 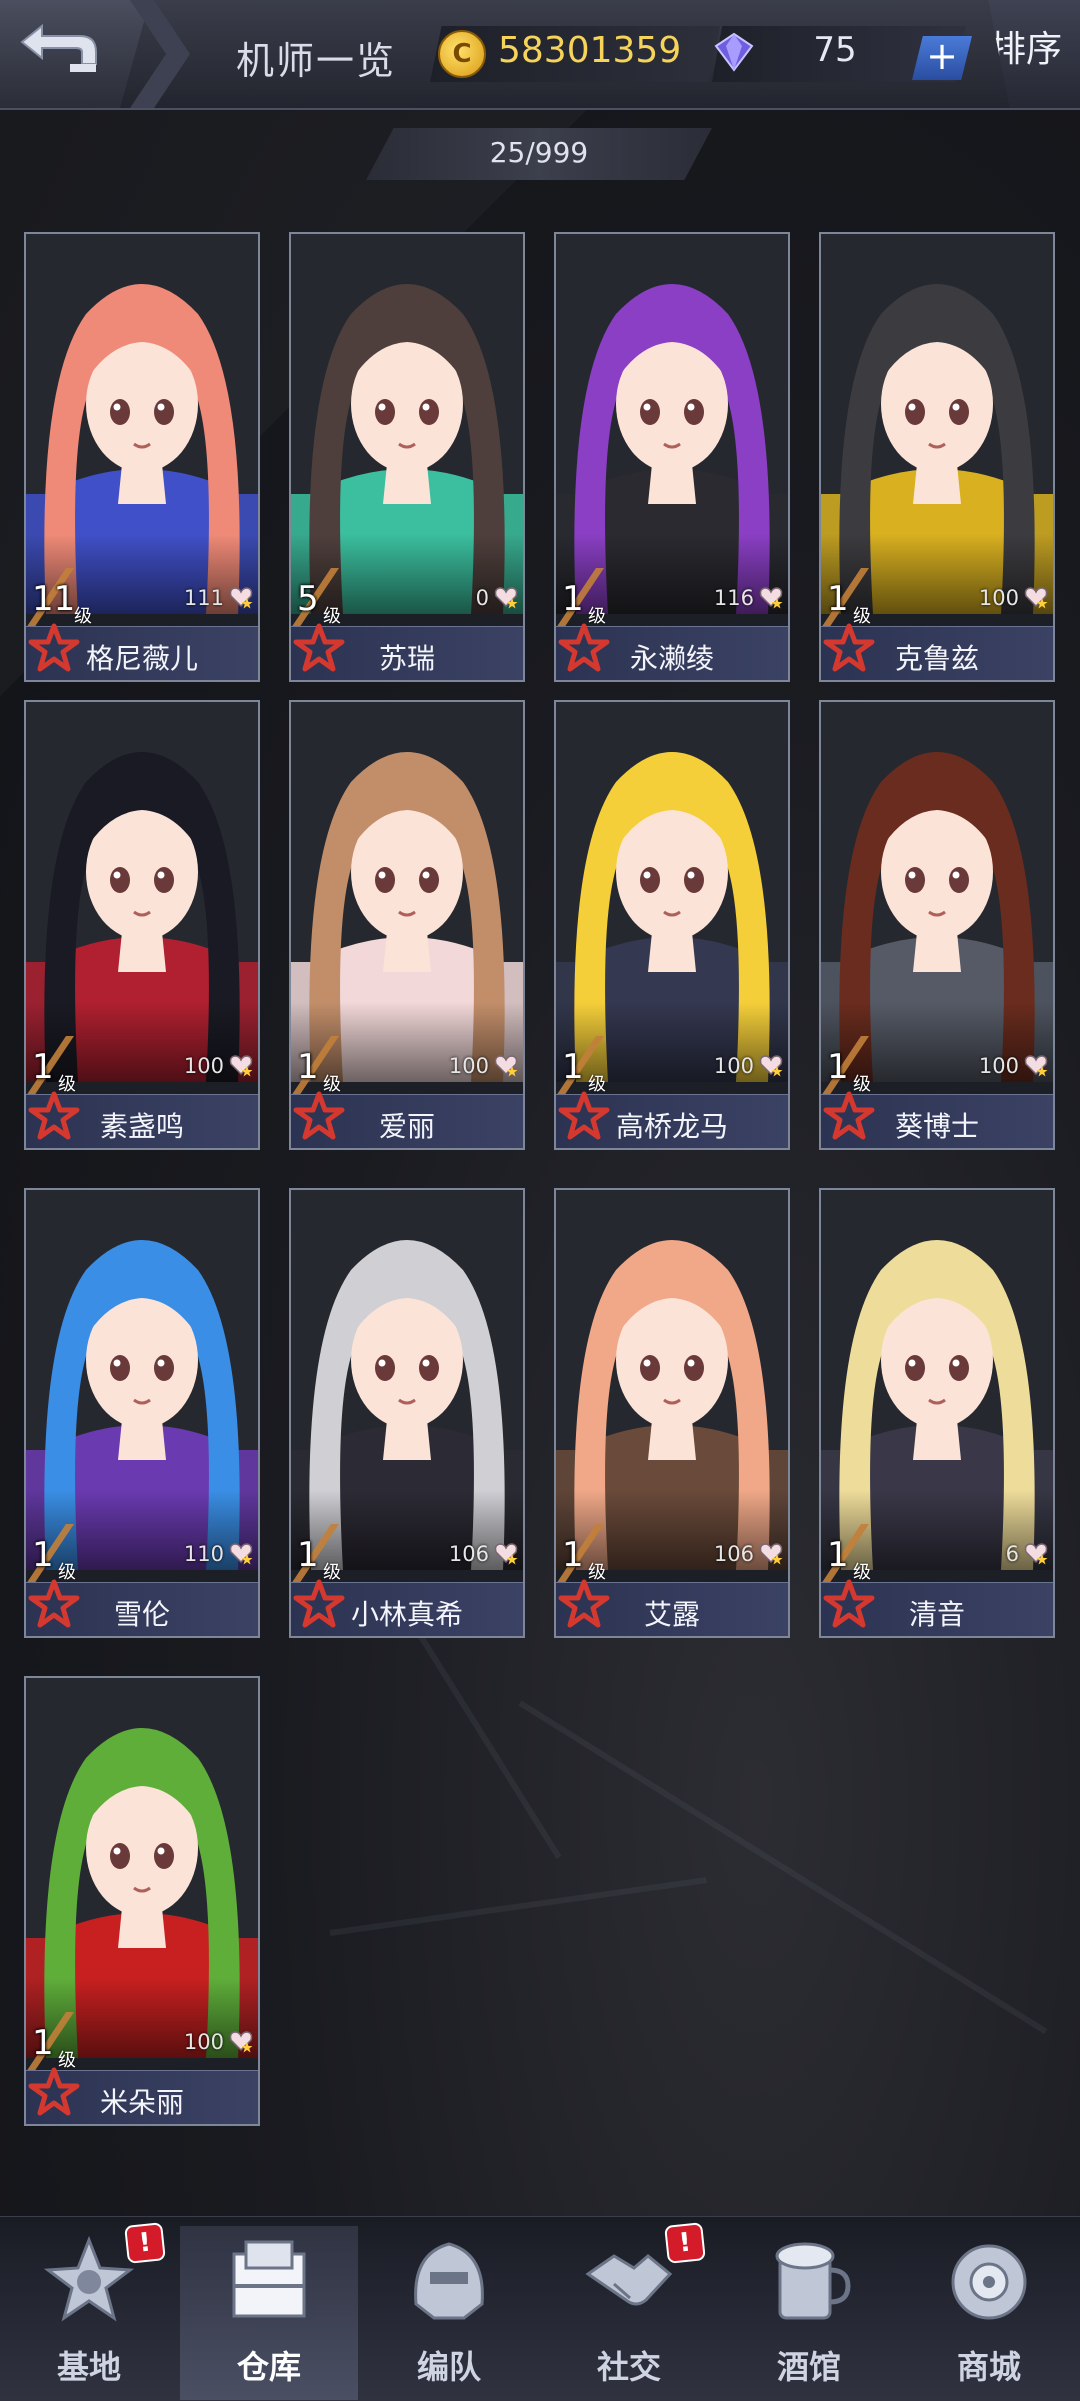 I want to click on pilot-card: 11 级 111 格尼薇儿, so click(x=142, y=457).